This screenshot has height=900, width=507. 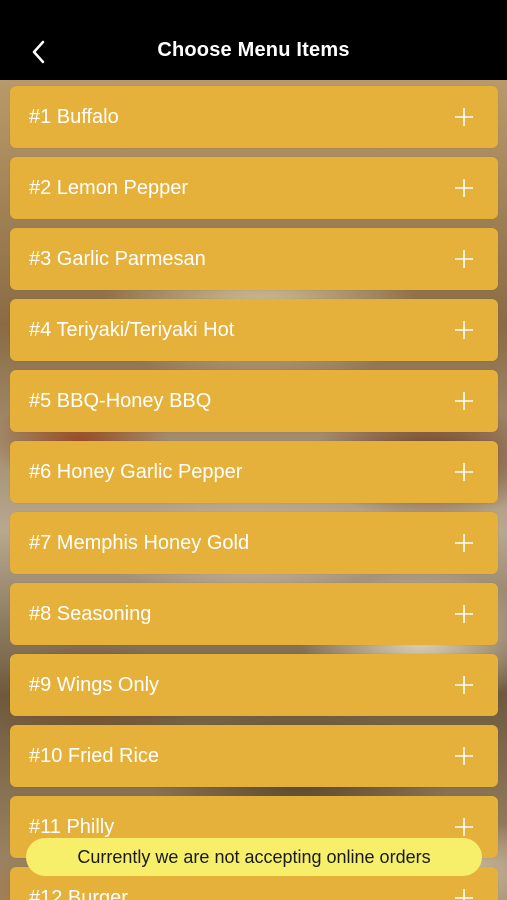 What do you see at coordinates (78, 893) in the screenshot?
I see `menu-item-label: #12 Burger` at bounding box center [78, 893].